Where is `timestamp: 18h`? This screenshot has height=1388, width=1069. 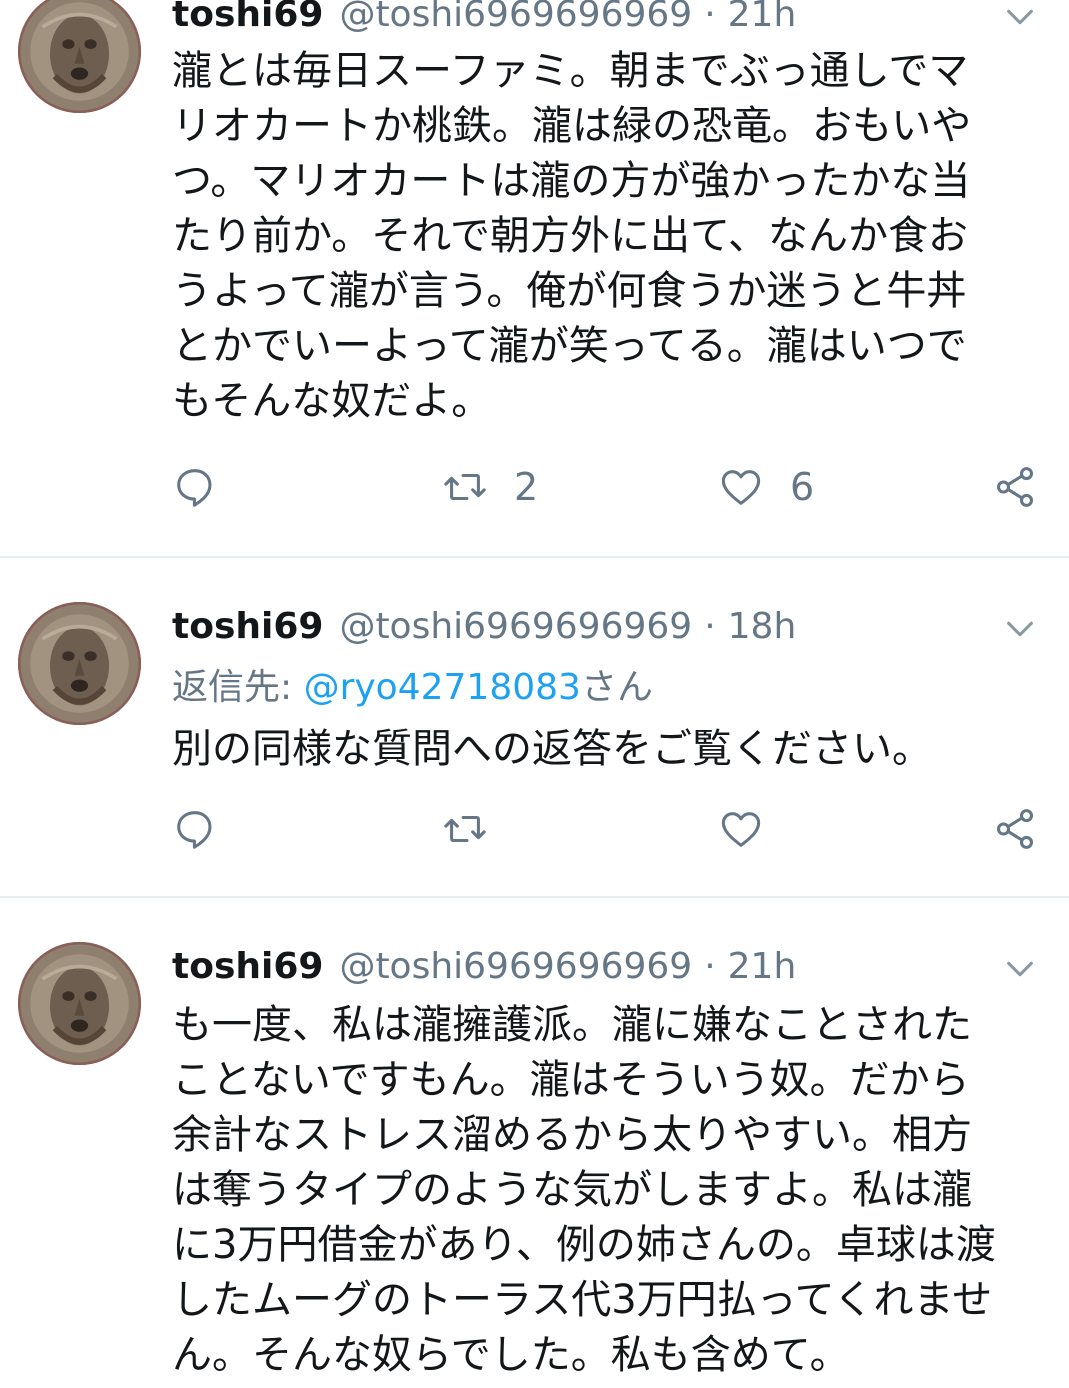 timestamp: 18h is located at coordinates (762, 627).